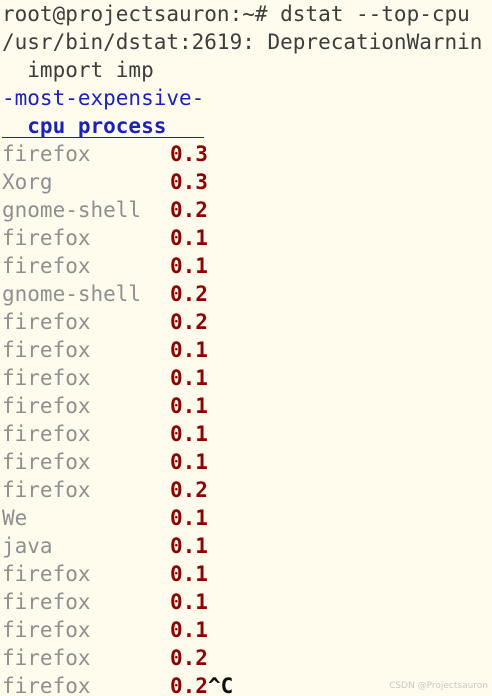 This screenshot has height=696, width=492. Describe the element at coordinates (236, 14) in the screenshot. I see `command-prompt-line: root@projectsauron:~# dstat --top-cpu` at that location.